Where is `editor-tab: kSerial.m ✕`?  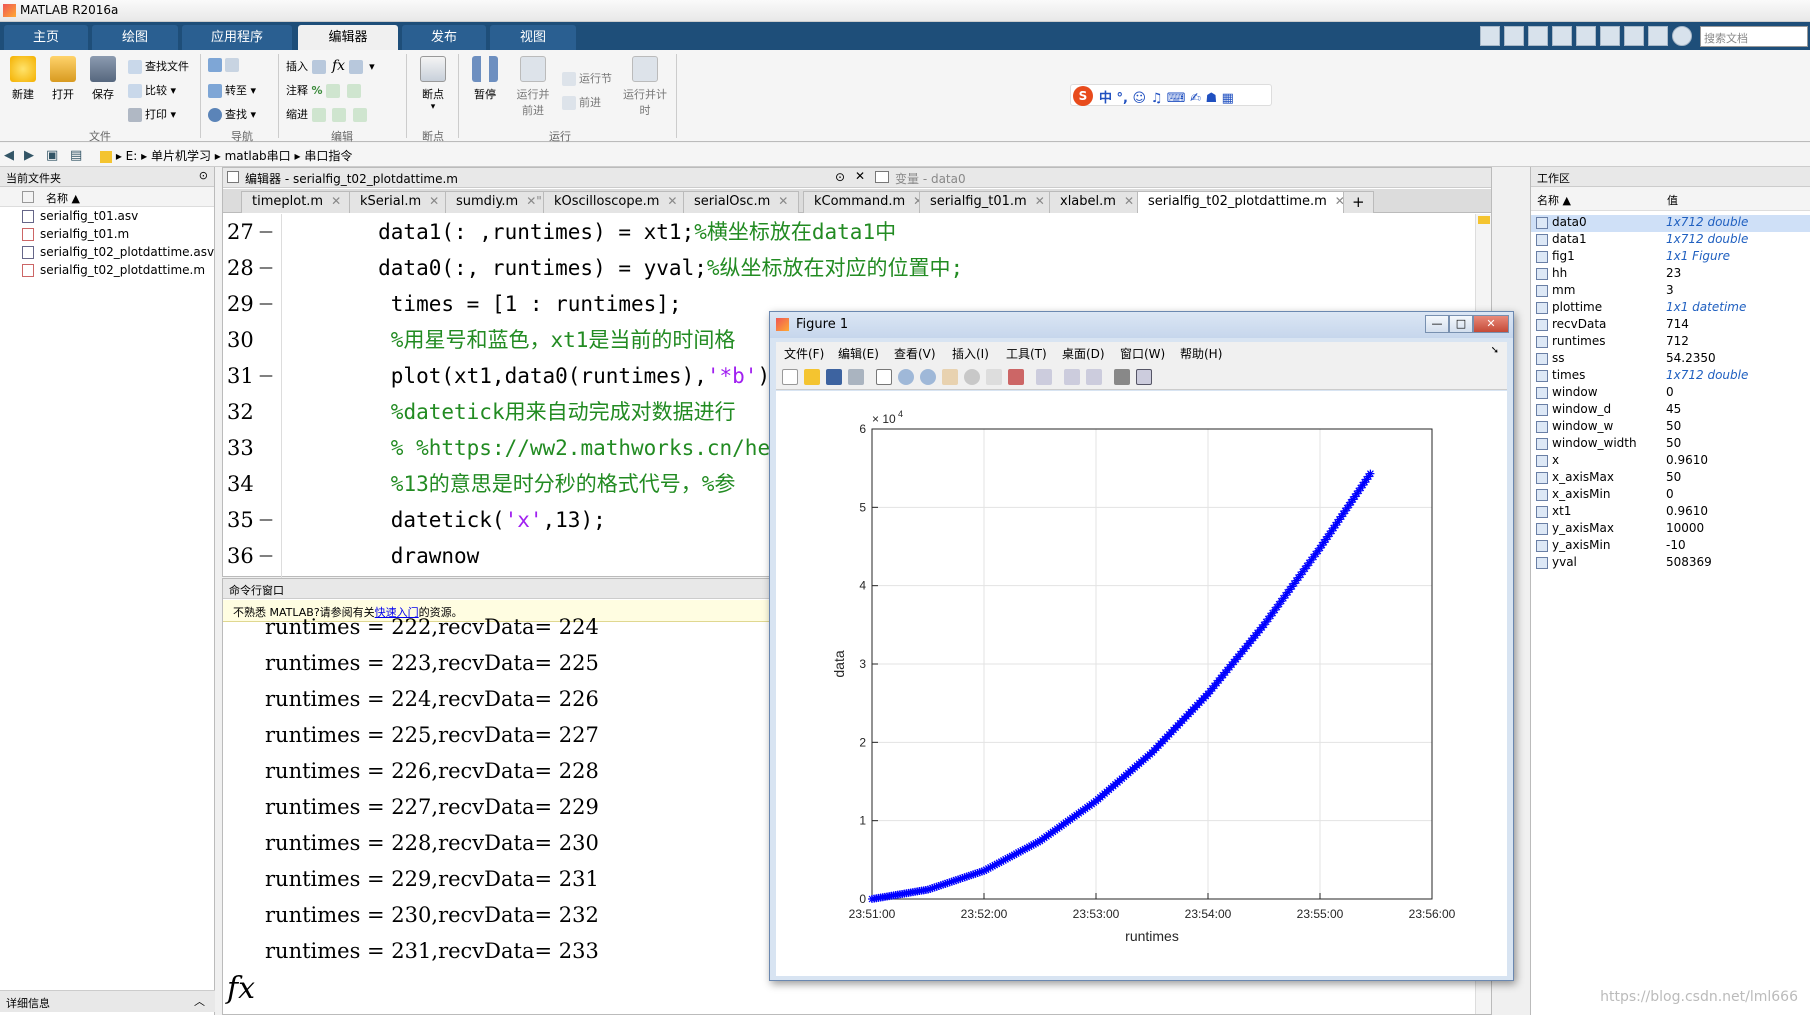
editor-tab: kSerial.m ✕ is located at coordinates (400, 202).